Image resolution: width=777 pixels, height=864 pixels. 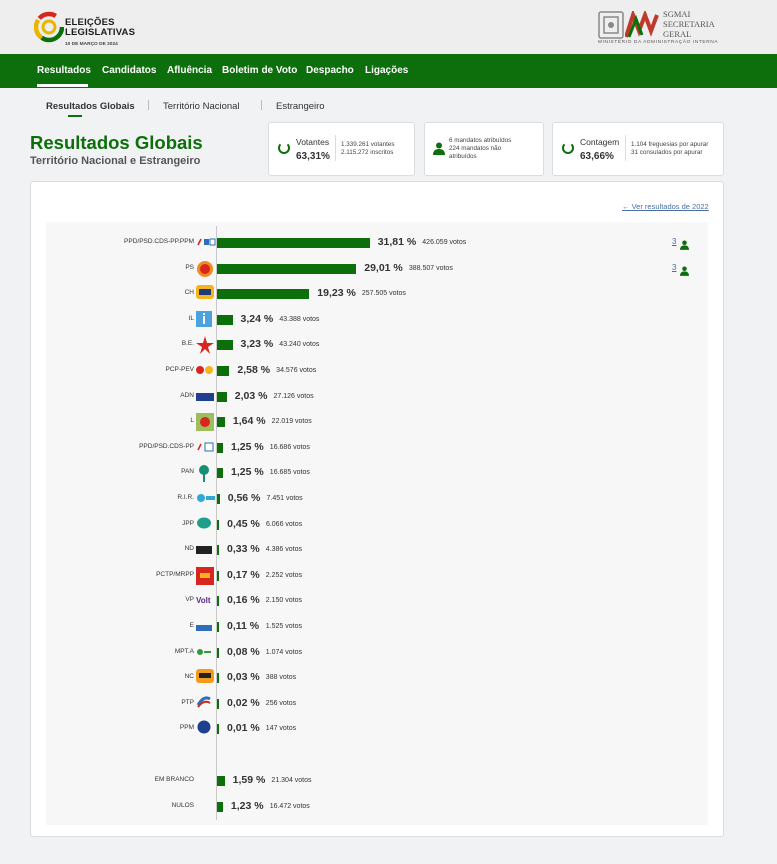 What do you see at coordinates (205, 424) in the screenshot?
I see `livre-logo-icon` at bounding box center [205, 424].